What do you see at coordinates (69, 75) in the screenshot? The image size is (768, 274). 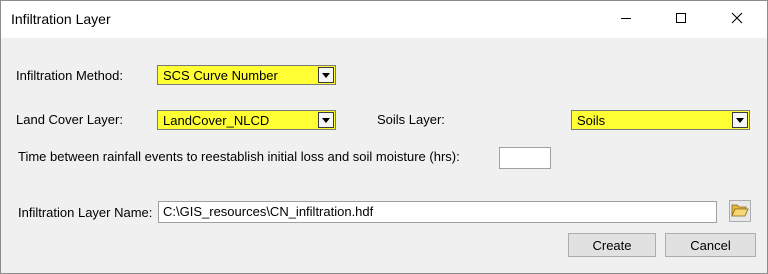 I see `infiltration-method-label: Infiltration Method:` at bounding box center [69, 75].